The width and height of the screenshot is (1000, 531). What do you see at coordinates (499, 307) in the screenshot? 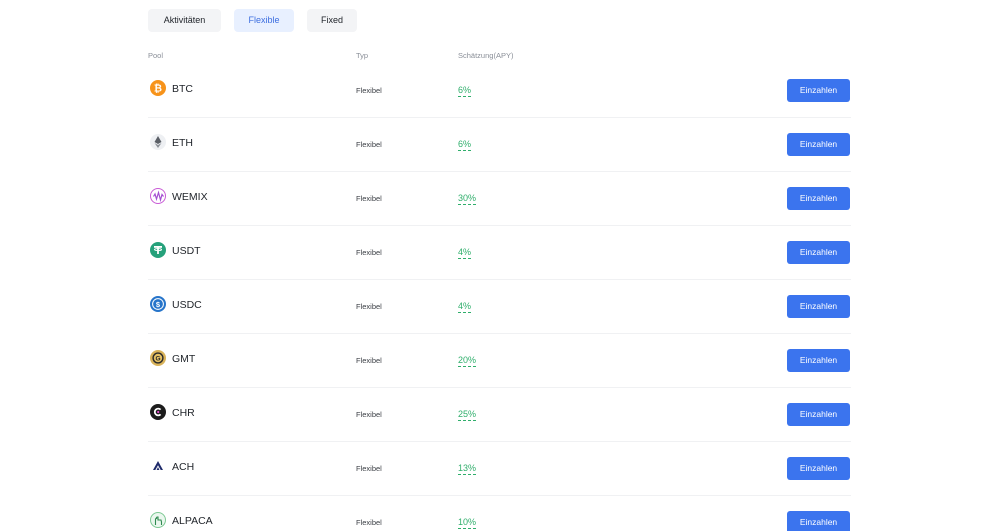
I see `table-row: $ USDC Flexibel 4% Einzahlen` at bounding box center [499, 307].